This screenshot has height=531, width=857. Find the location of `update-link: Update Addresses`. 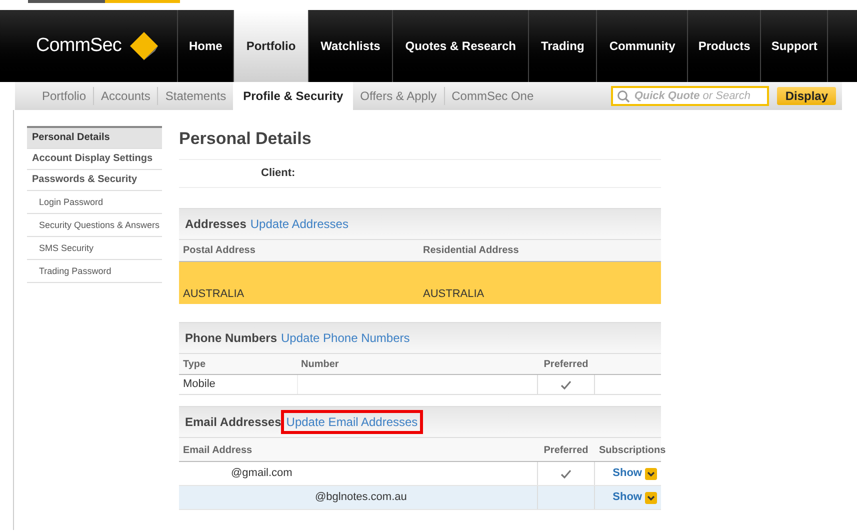

update-link: Update Addresses is located at coordinates (299, 224).